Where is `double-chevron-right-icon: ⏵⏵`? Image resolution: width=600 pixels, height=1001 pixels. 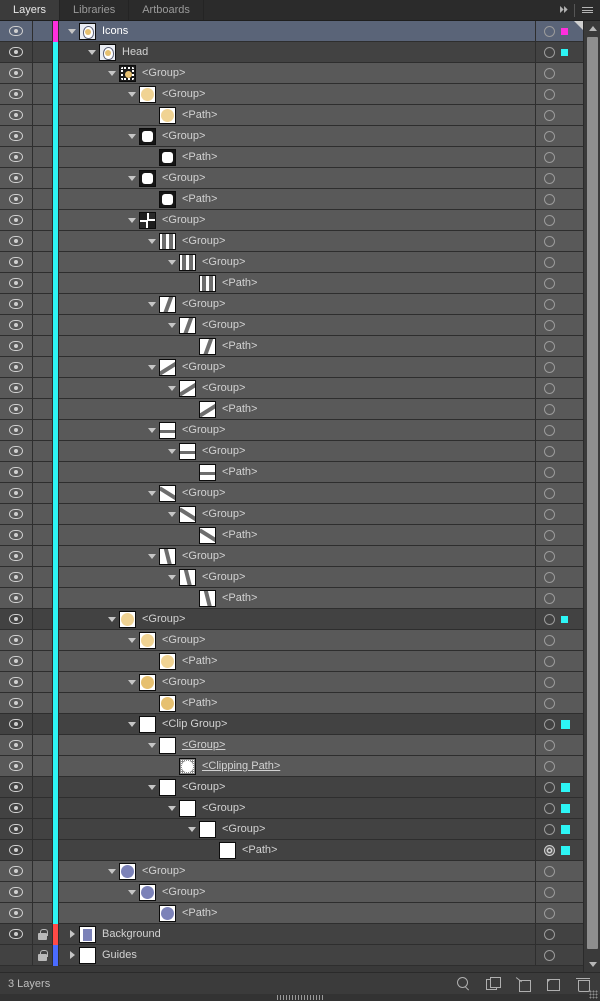
double-chevron-right-icon: ⏵⏵ is located at coordinates (563, 10).